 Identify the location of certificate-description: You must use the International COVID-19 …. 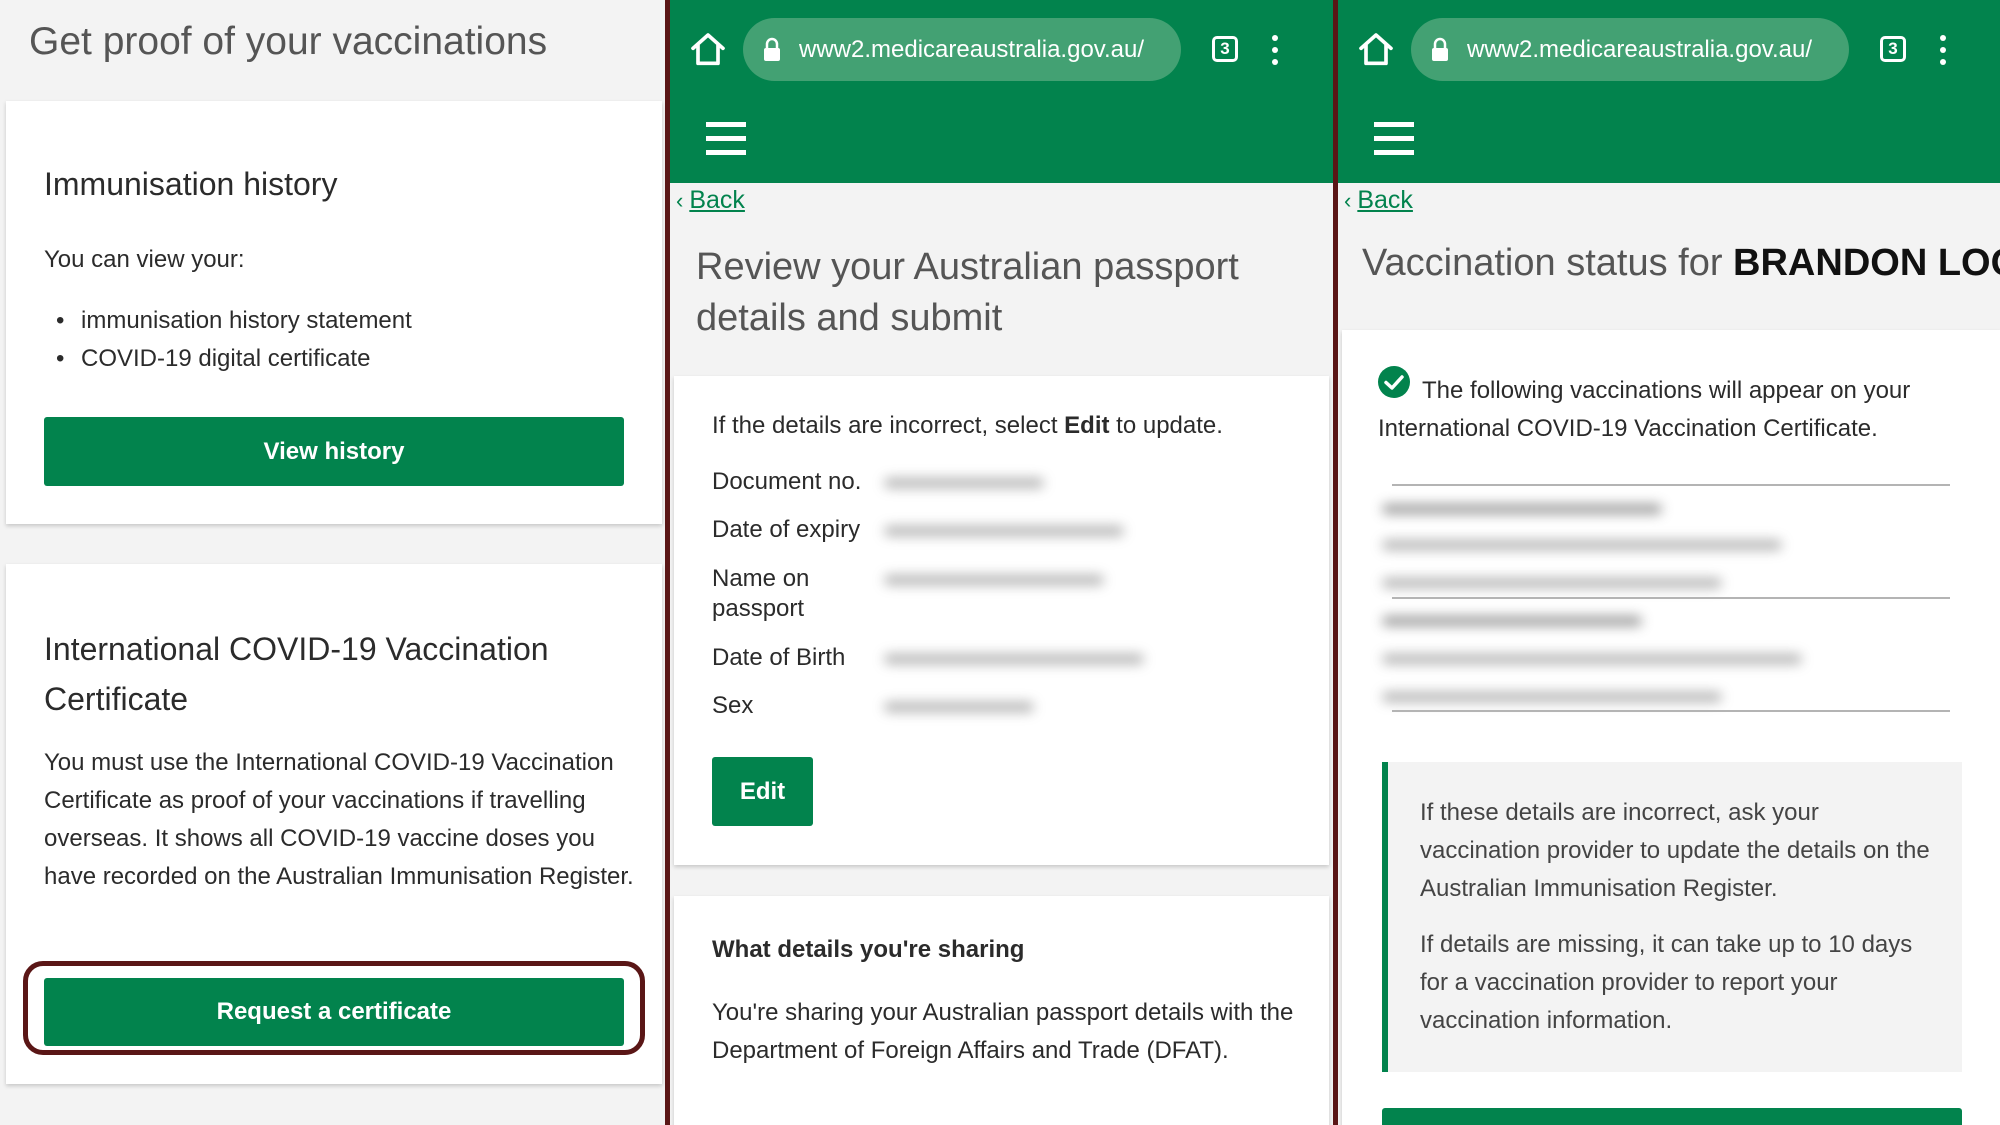
(339, 819).